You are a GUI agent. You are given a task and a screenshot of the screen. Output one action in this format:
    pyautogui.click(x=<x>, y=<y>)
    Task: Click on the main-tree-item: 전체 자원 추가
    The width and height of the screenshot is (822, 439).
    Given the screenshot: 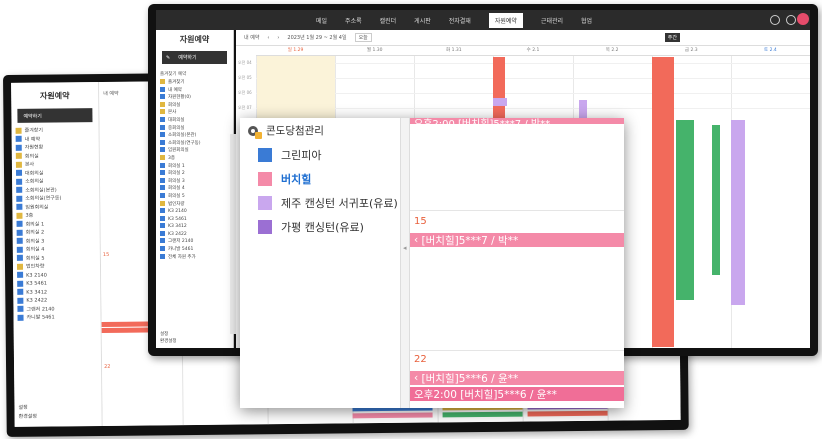 What is the action you would take?
    pyautogui.click(x=196, y=257)
    